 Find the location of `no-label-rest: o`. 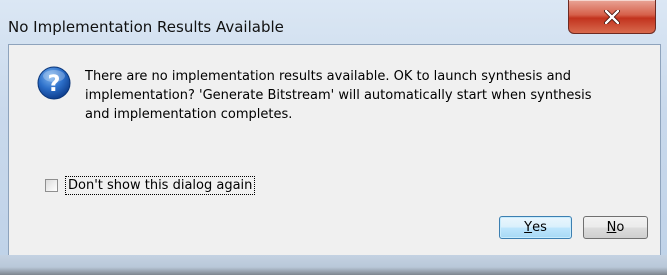

no-label-rest: o is located at coordinates (620, 227).